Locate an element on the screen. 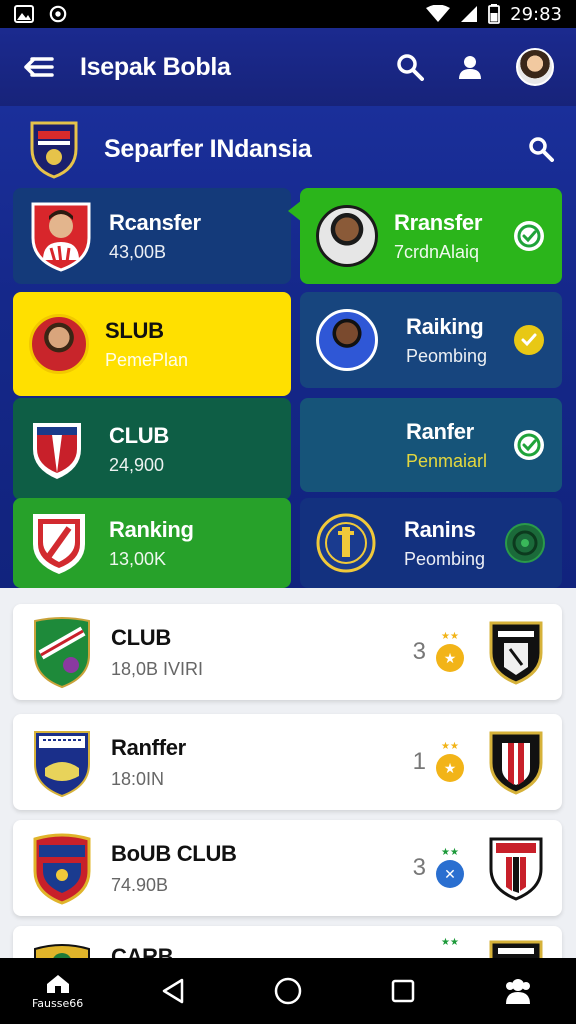  rank-group: 3 ★★ ✕ is located at coordinates (438, 868).